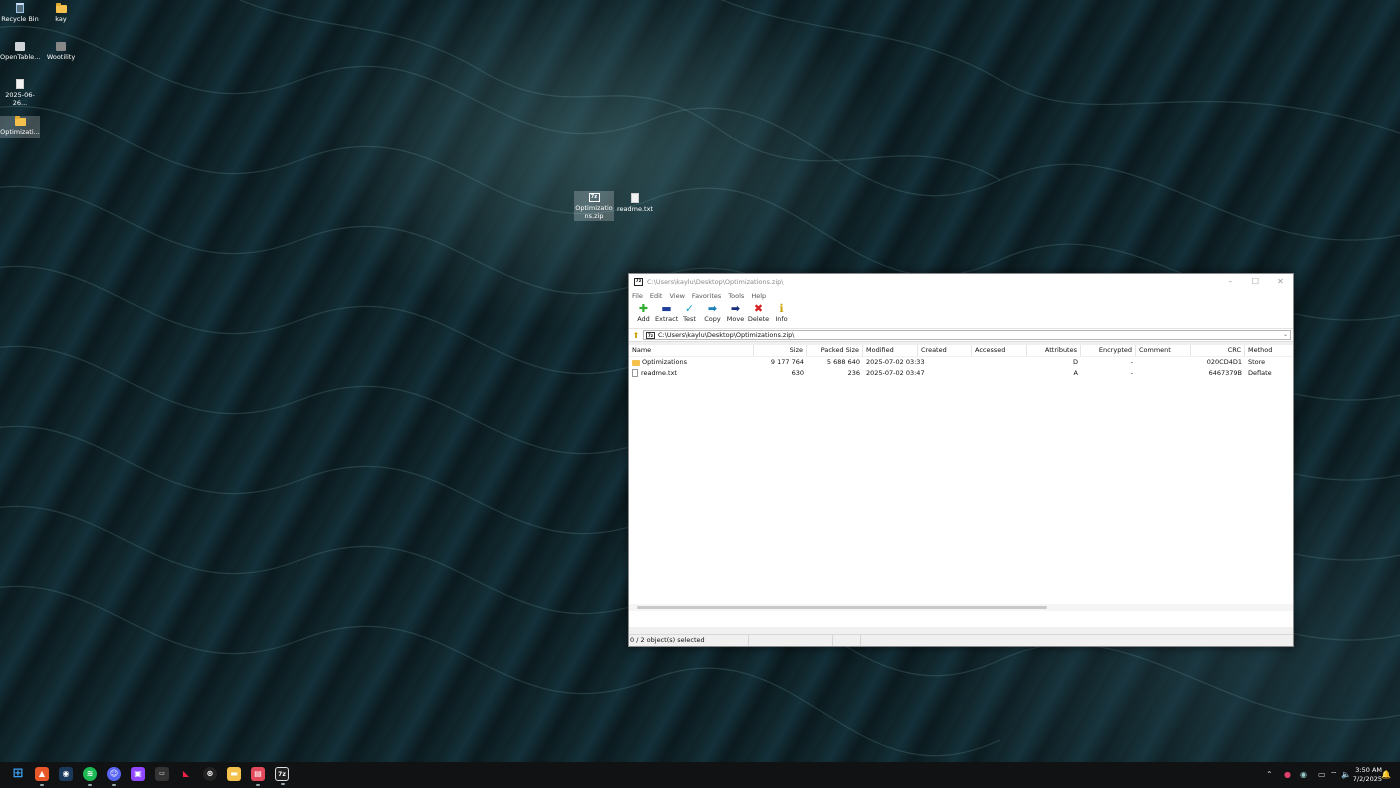  Describe the element at coordinates (758, 319) in the screenshot. I see `delete-label: Delete` at that location.